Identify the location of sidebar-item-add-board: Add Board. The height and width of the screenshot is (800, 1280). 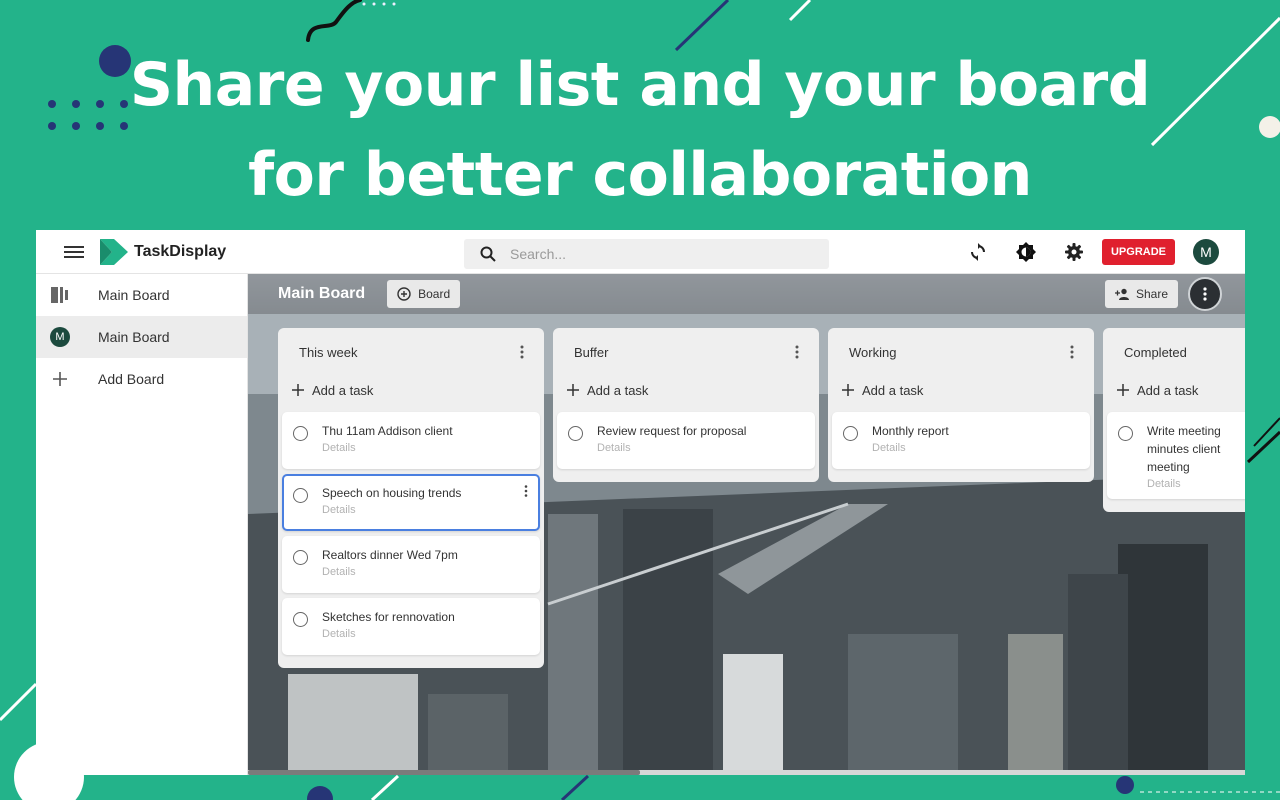
(141, 379).